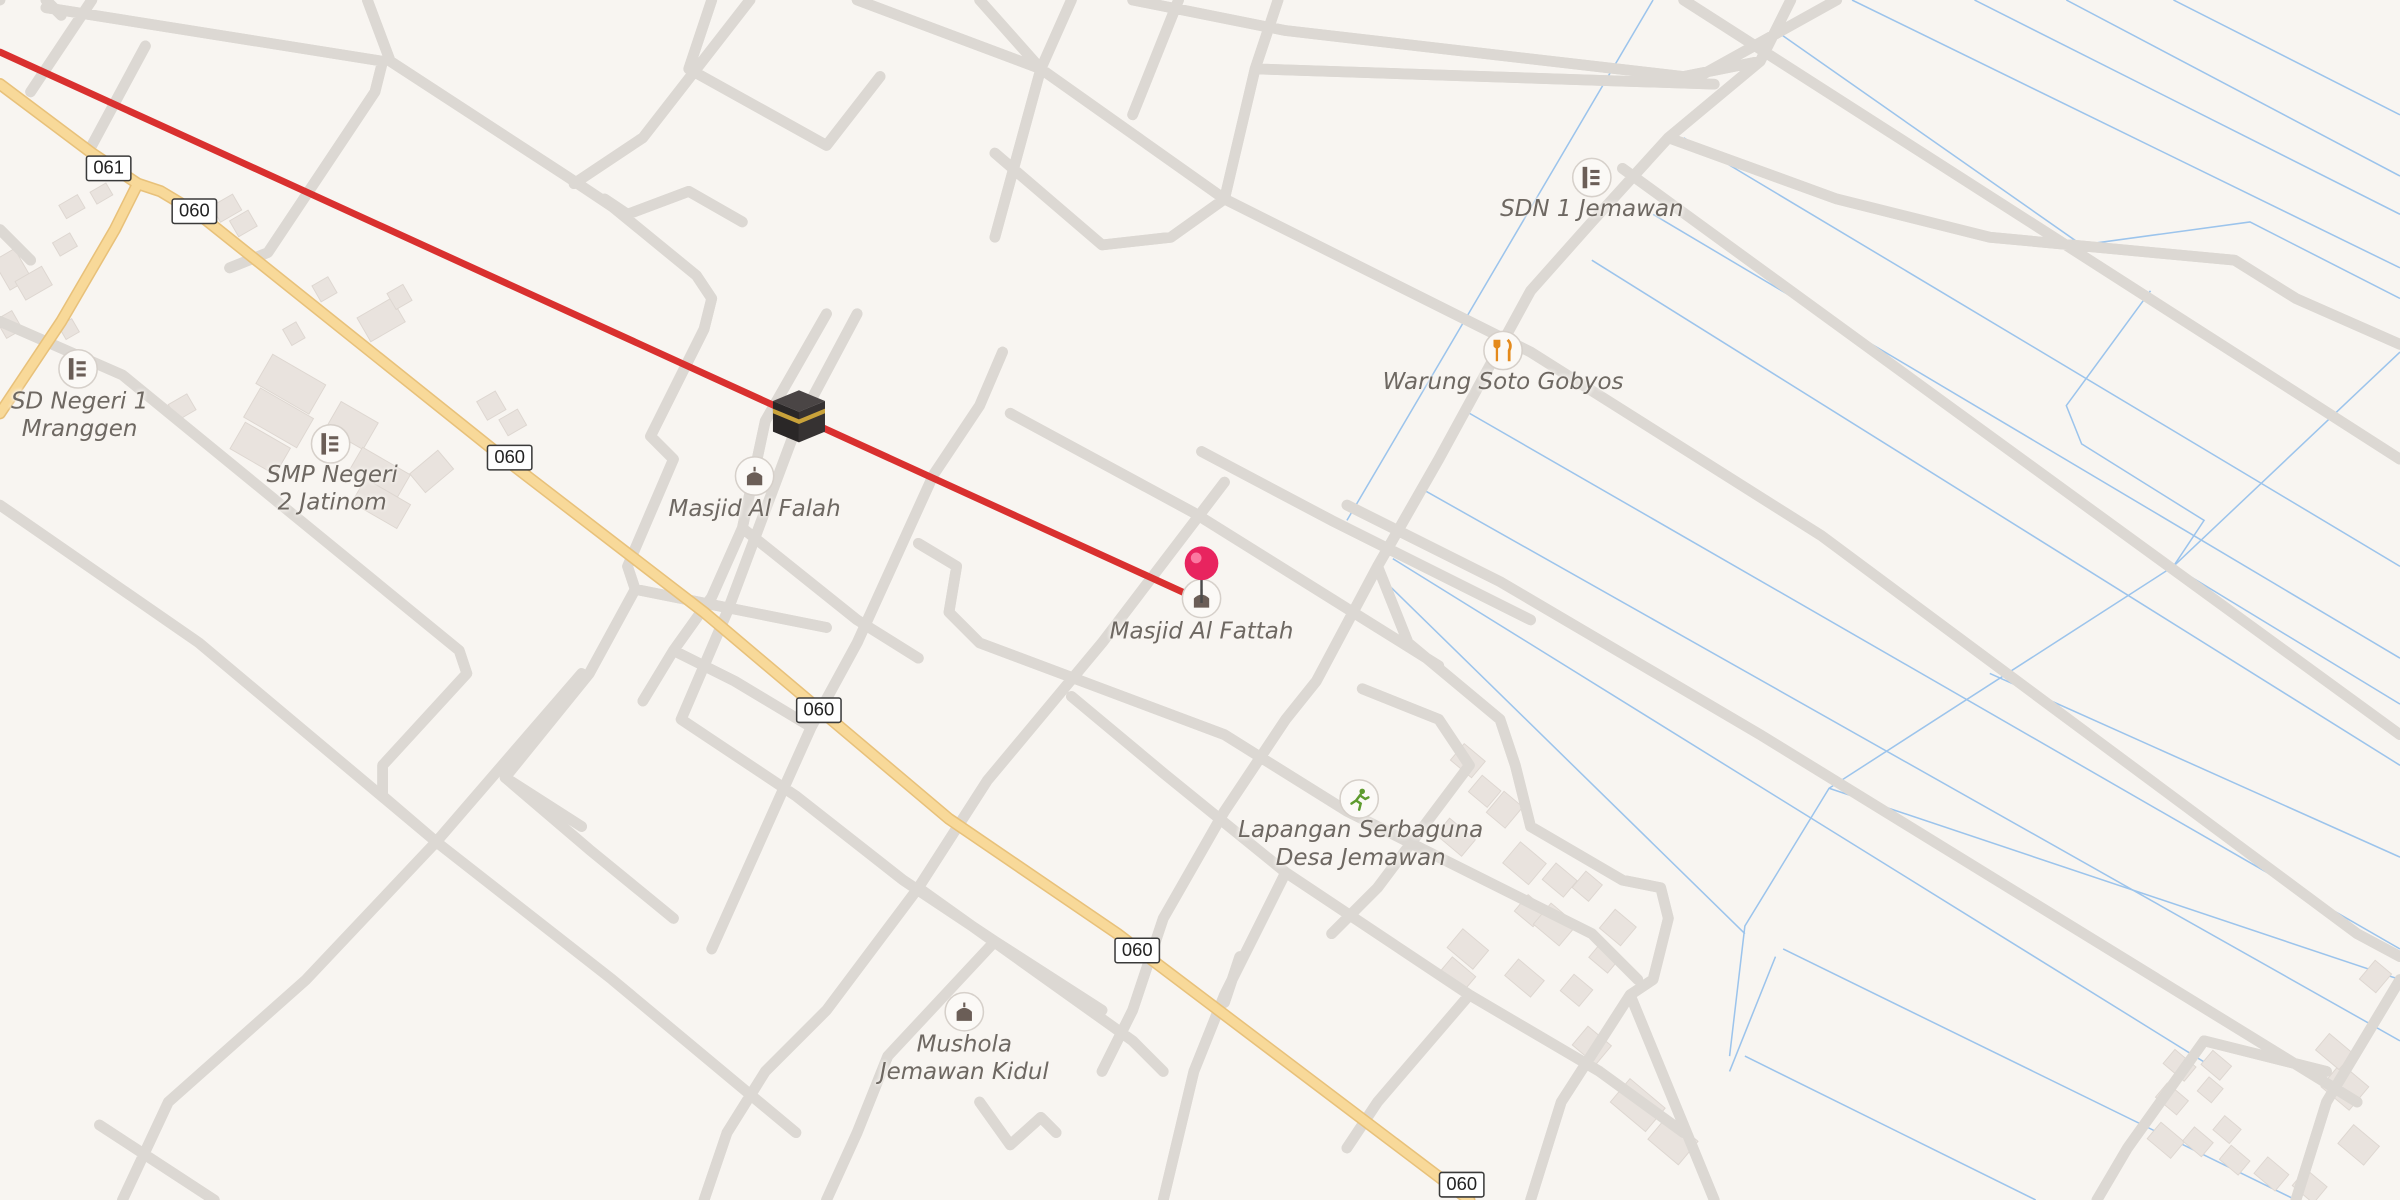  I want to click on poi-label-lapangan: Lapangan Serbaguna Desa Jemawan, so click(1360, 843).